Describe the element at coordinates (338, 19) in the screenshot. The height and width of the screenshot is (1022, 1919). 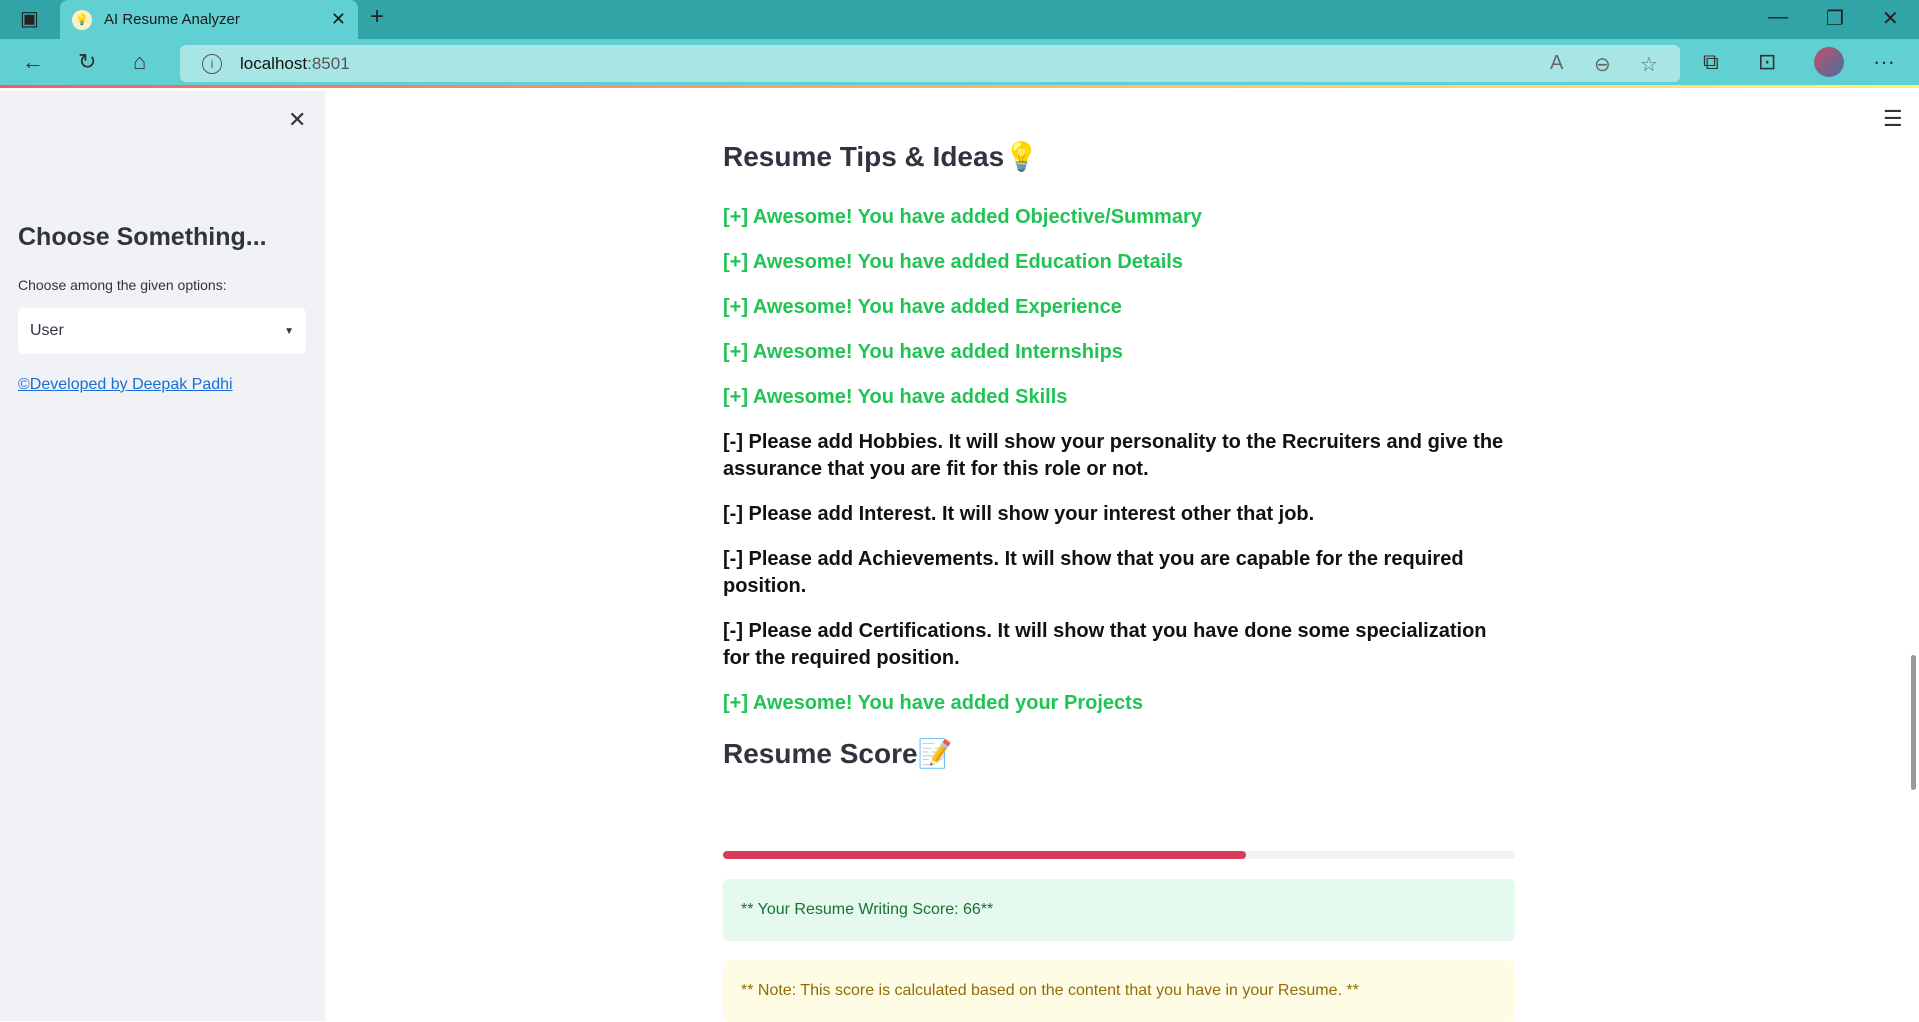
I see `close-tab-icon: ✕` at that location.